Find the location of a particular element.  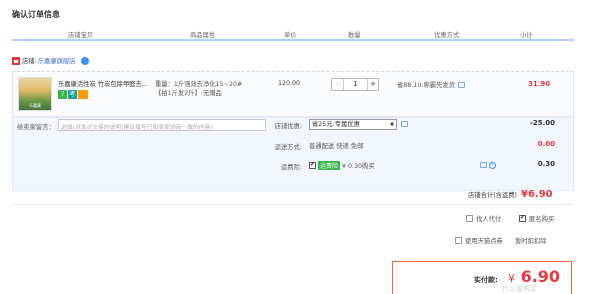

col-qty: 数量 is located at coordinates (354, 35).